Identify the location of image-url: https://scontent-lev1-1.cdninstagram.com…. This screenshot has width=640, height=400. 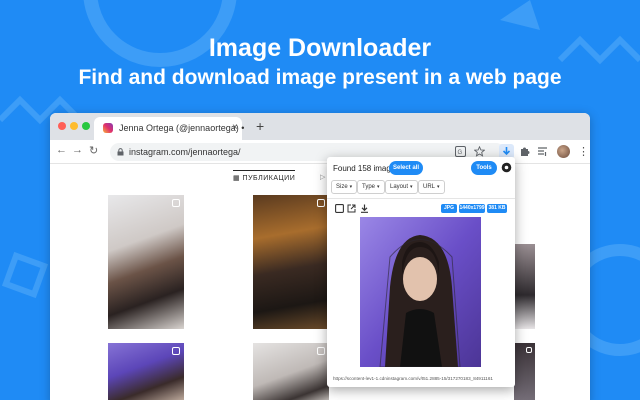
(413, 378).